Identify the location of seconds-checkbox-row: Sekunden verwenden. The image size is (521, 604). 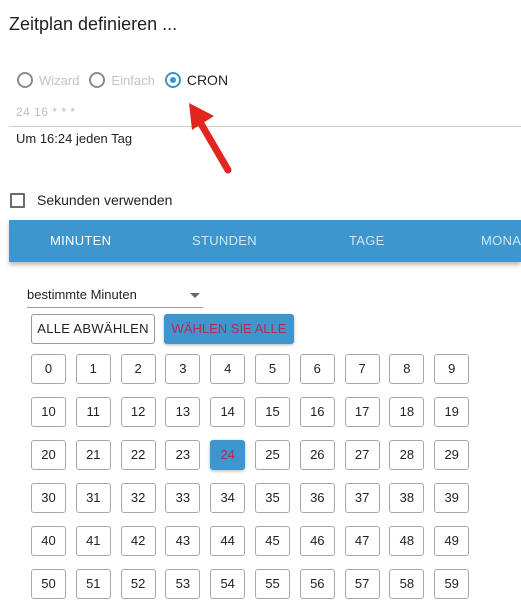
(91, 200).